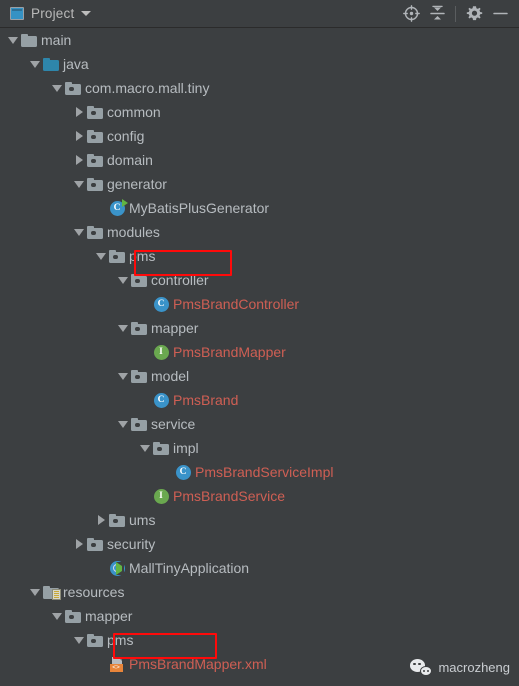 The height and width of the screenshot is (686, 519). What do you see at coordinates (134, 112) in the screenshot?
I see `tree-node-label: common` at bounding box center [134, 112].